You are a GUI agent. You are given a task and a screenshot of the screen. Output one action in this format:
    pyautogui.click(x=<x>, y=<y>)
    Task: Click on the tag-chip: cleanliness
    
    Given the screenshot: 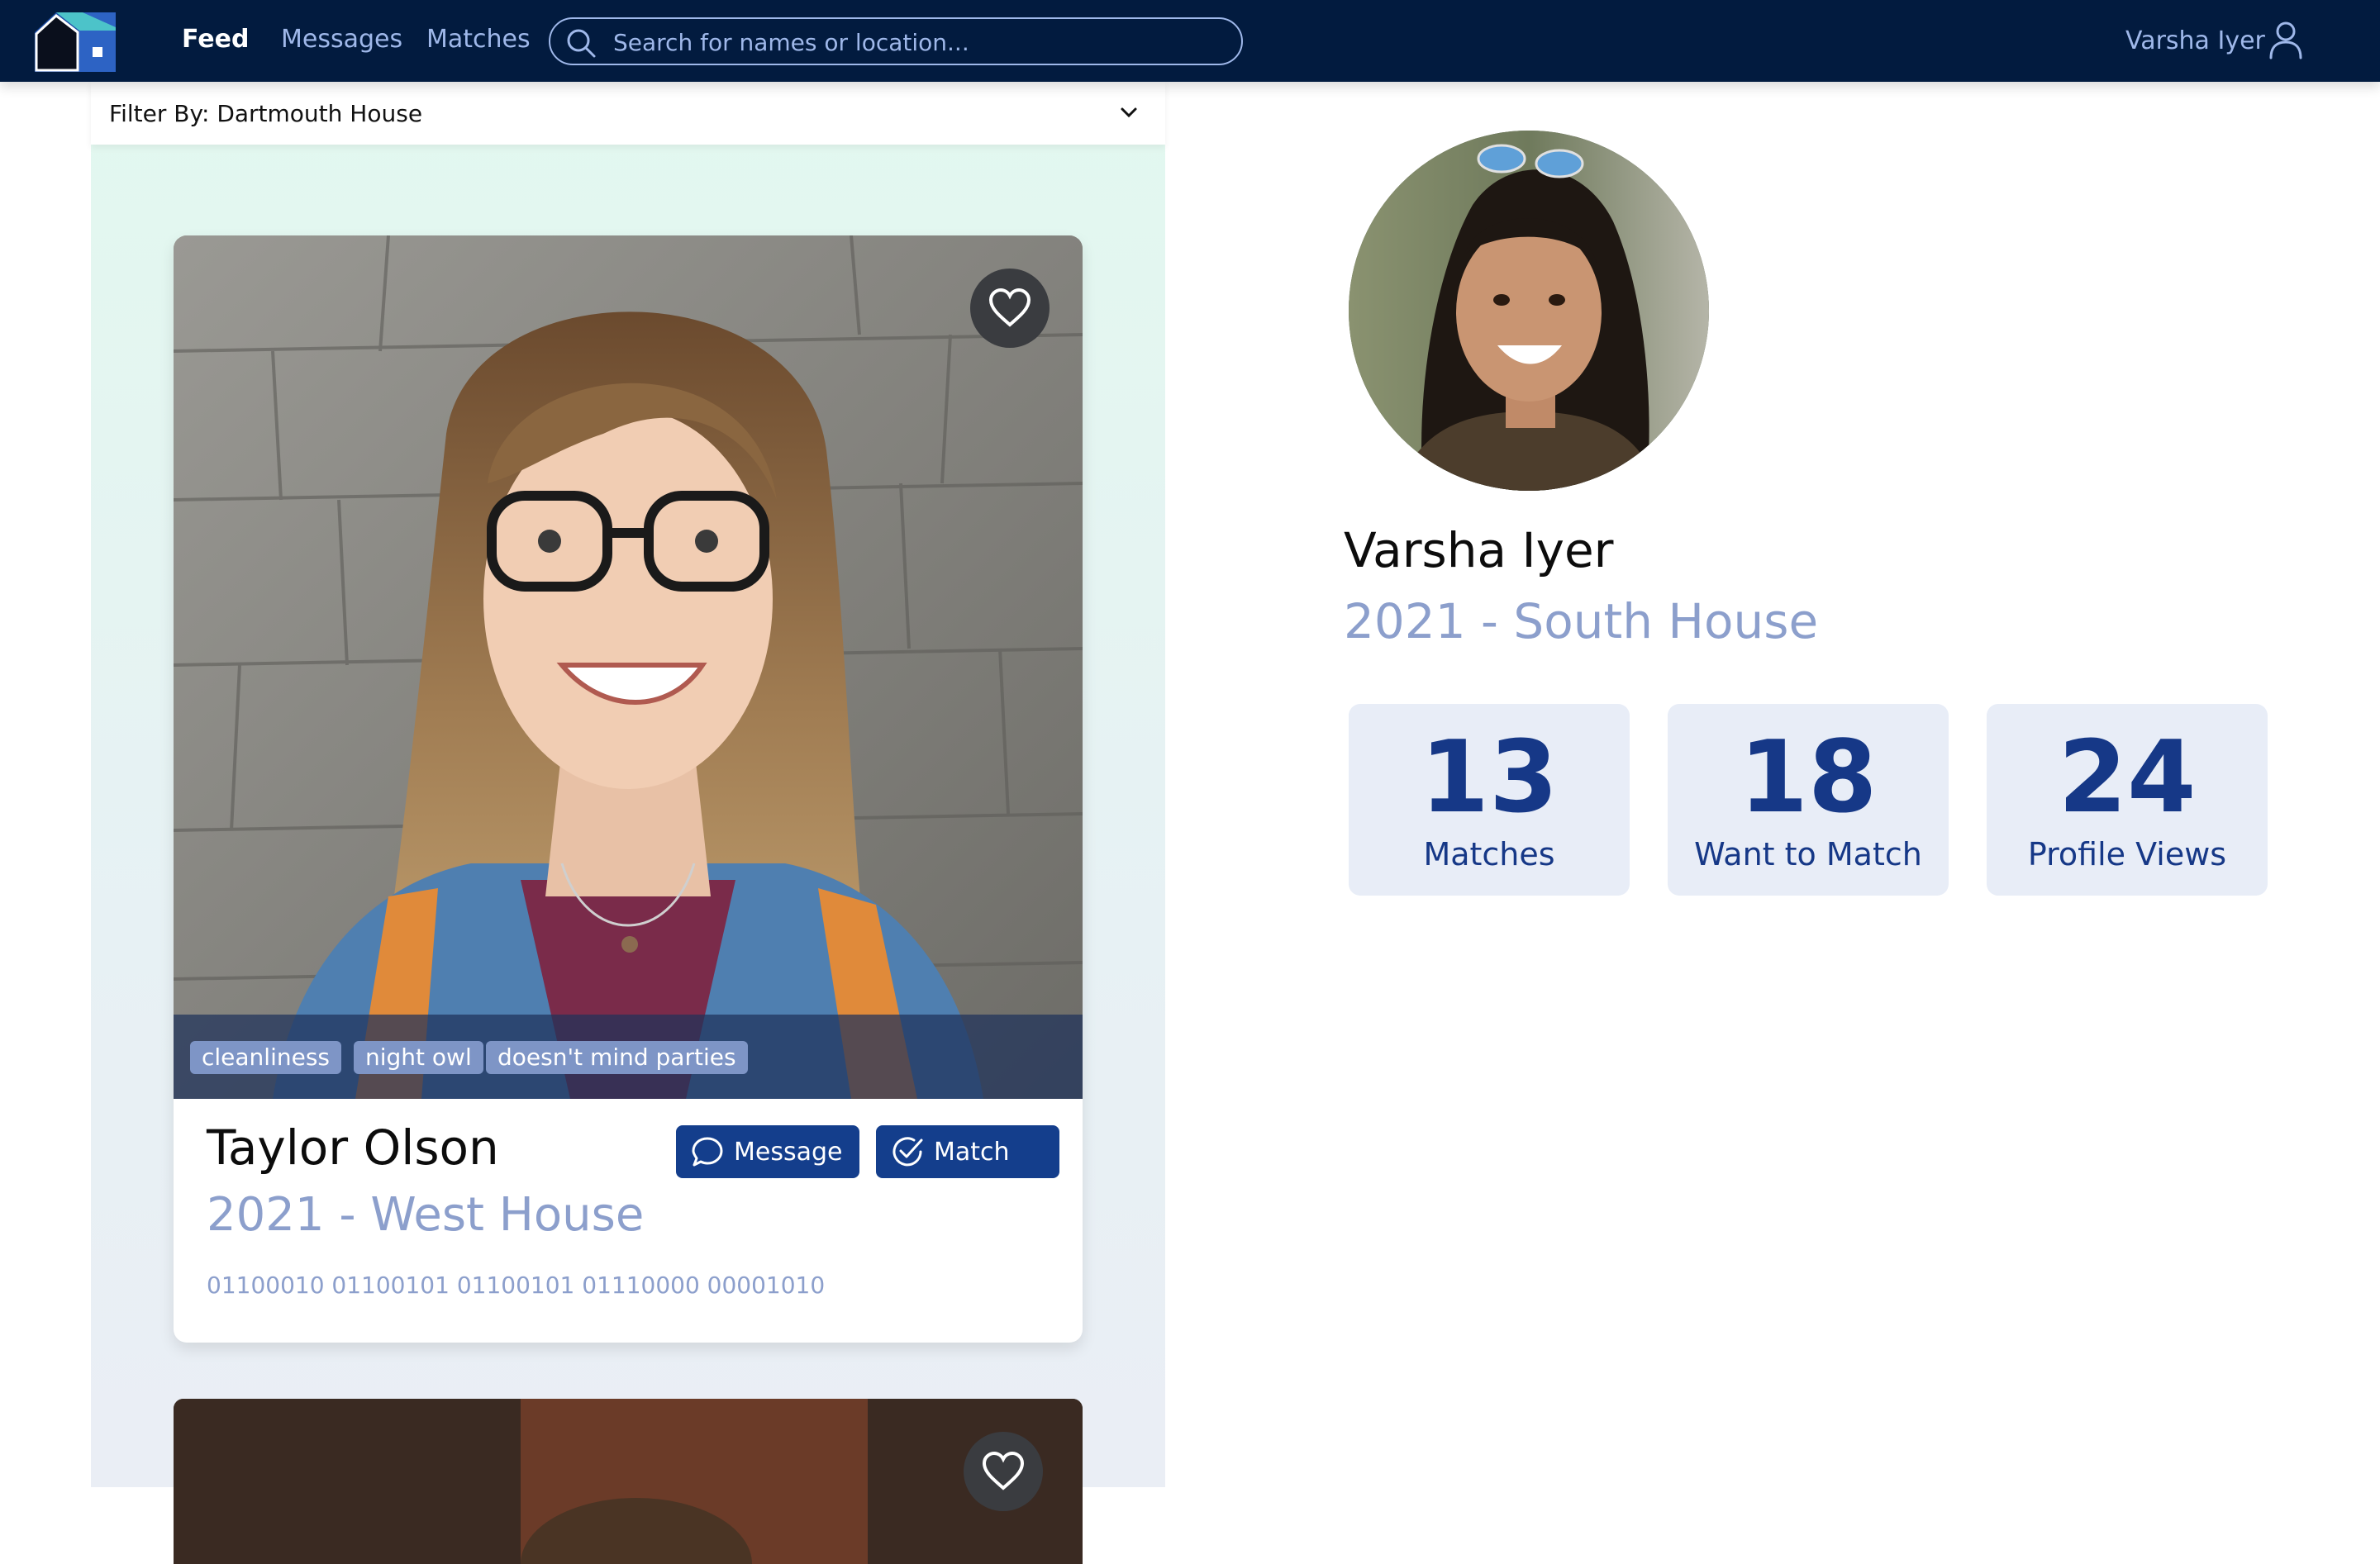 What is the action you would take?
    pyautogui.click(x=266, y=1057)
    